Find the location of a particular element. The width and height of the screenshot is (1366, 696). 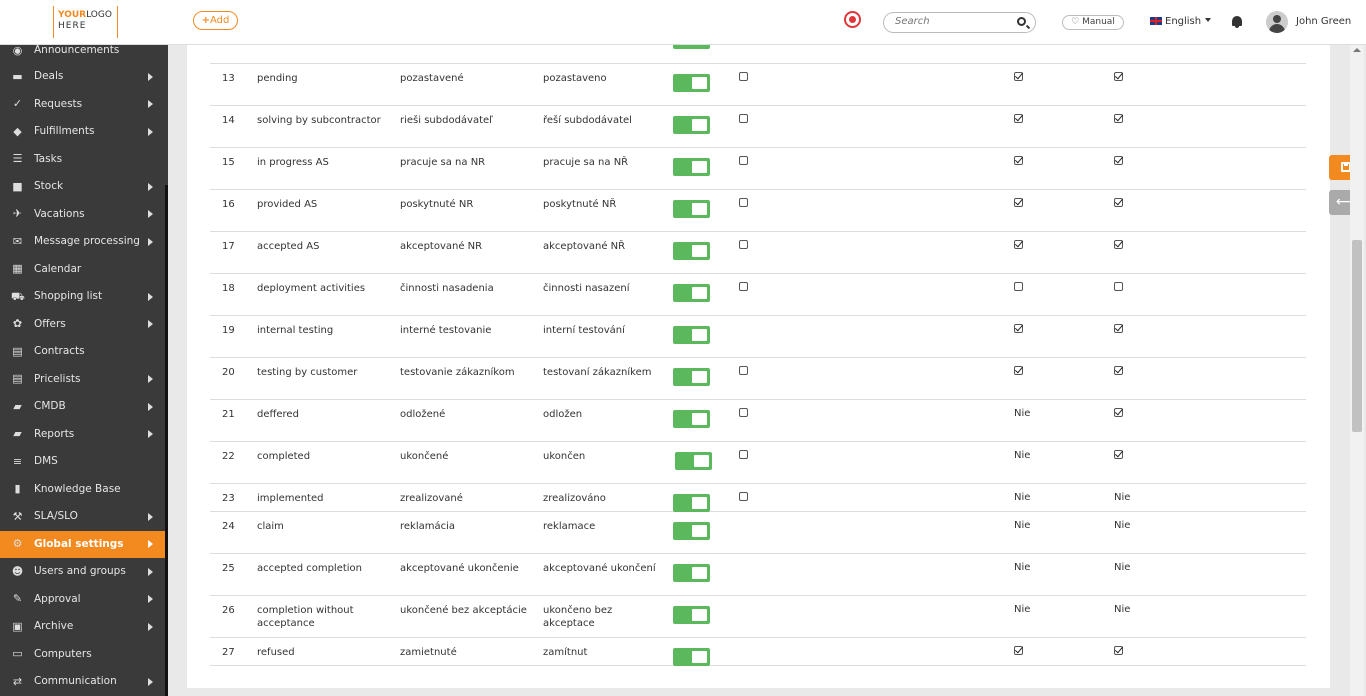

sidebar-item-users-and-groups: ☻ Users and groups is located at coordinates (84, 572).